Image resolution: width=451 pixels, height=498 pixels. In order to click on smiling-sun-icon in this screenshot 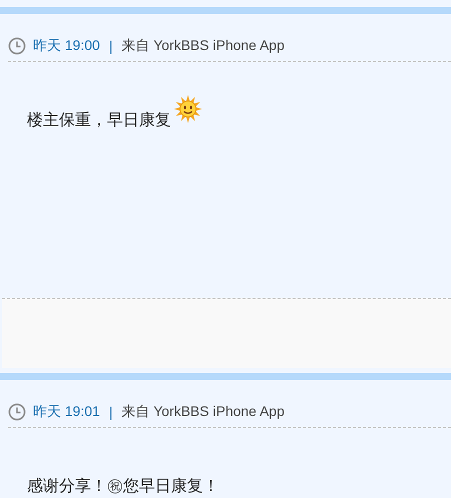, I will do `click(188, 109)`.